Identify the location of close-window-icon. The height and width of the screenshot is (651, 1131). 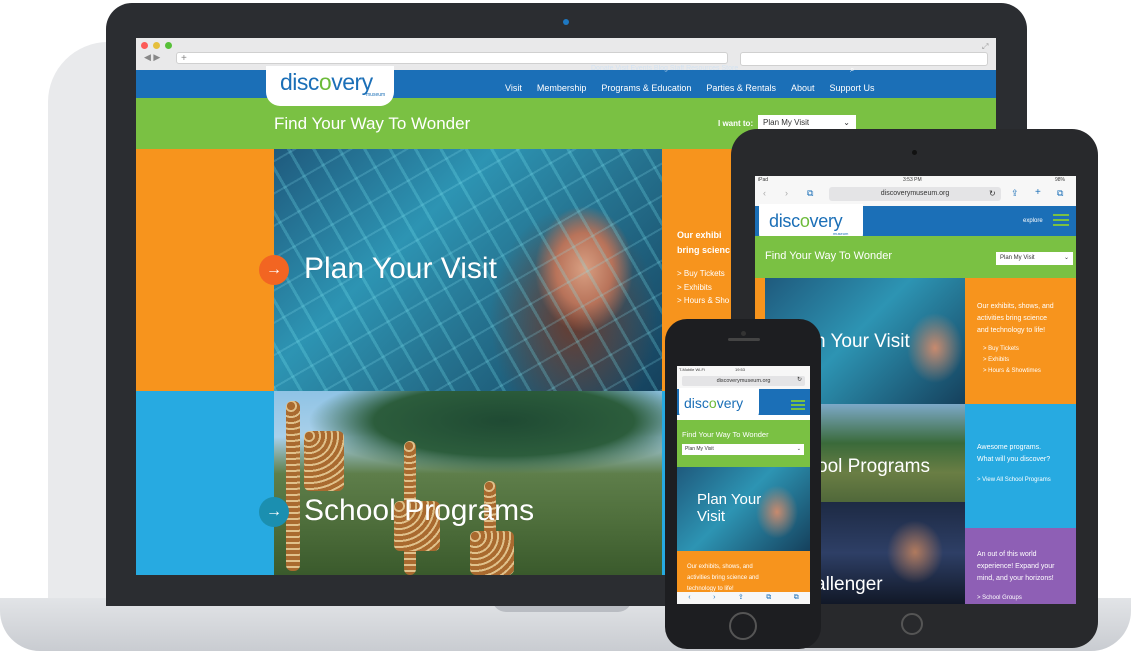
(144, 45).